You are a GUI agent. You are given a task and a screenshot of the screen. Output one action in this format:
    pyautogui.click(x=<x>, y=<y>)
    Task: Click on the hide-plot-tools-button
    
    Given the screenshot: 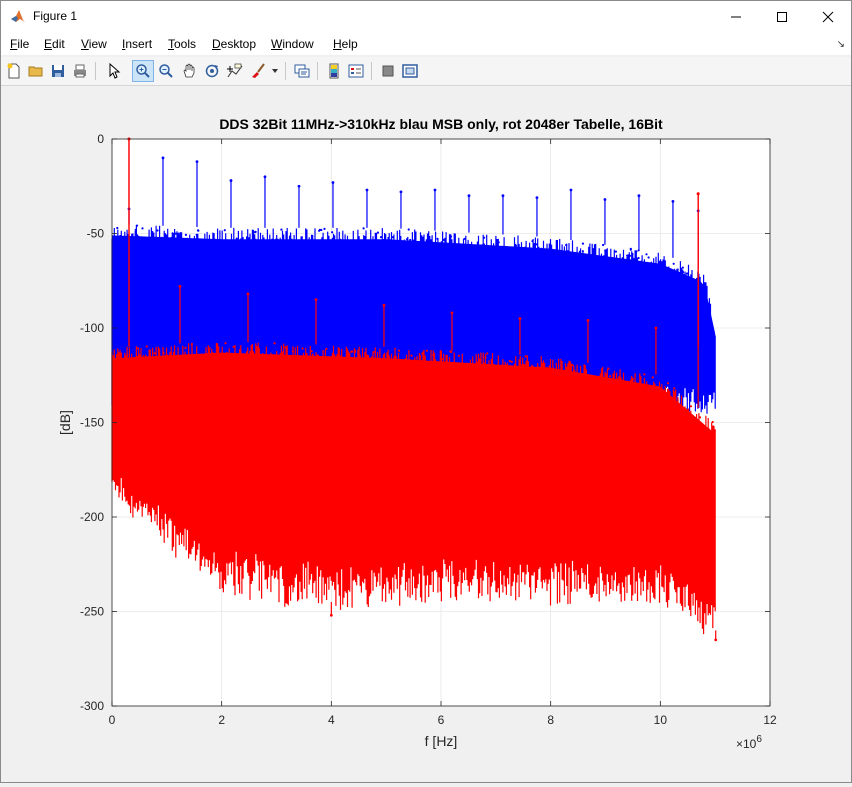 What is the action you would take?
    pyautogui.click(x=388, y=71)
    